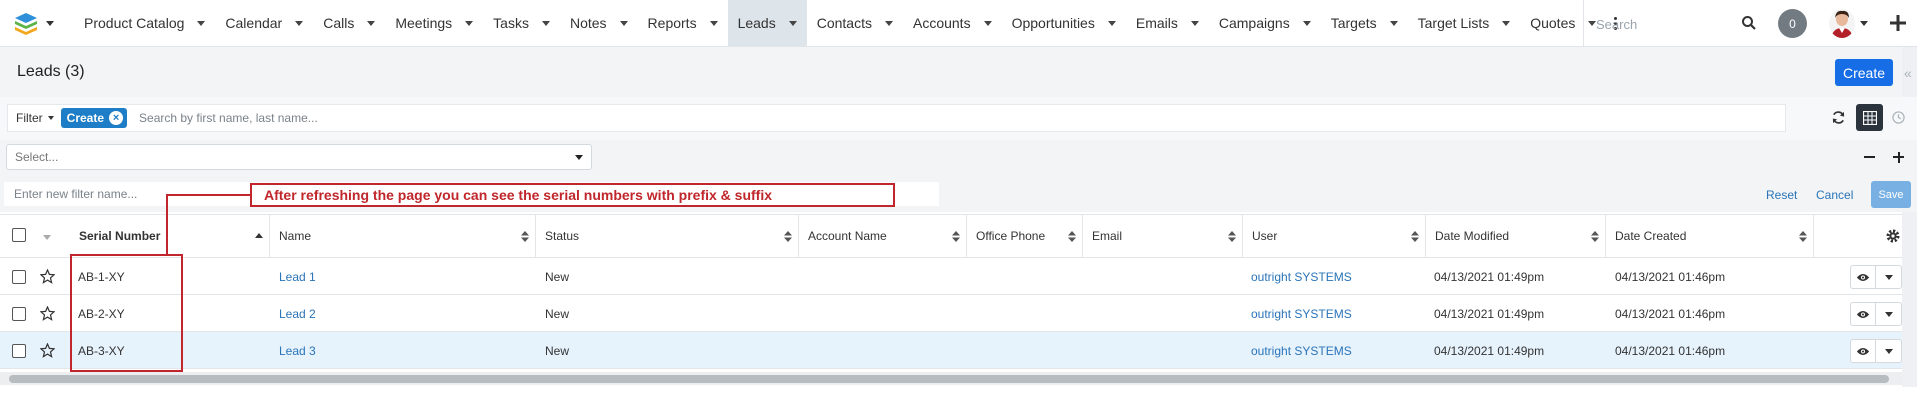 Image resolution: width=1917 pixels, height=397 pixels. What do you see at coordinates (1364, 23) in the screenshot?
I see `nav-item-targets: Targets` at bounding box center [1364, 23].